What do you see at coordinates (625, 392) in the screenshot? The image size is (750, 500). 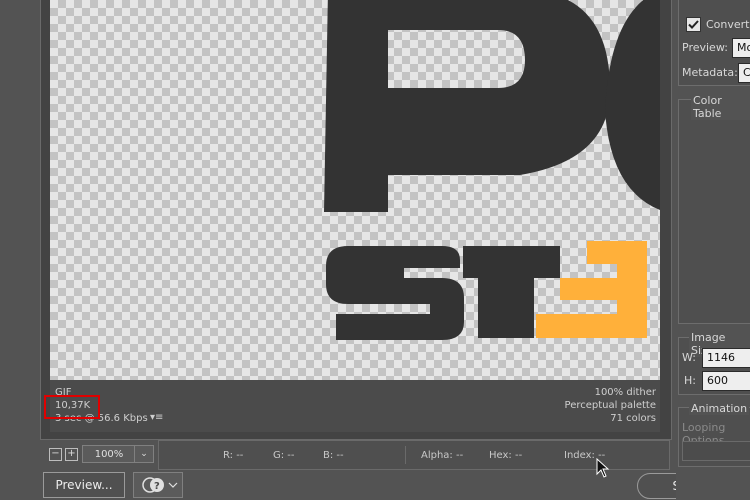 I see `dither-label: 100% dither` at bounding box center [625, 392].